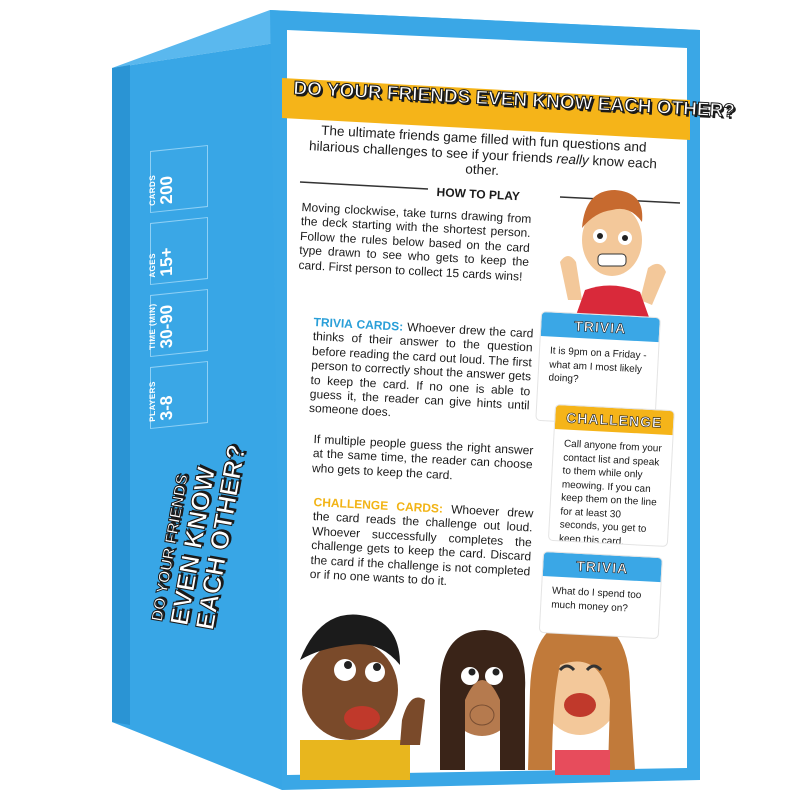 The image size is (800, 800). What do you see at coordinates (121, 395) in the screenshot?
I see `box-side-edge` at bounding box center [121, 395].